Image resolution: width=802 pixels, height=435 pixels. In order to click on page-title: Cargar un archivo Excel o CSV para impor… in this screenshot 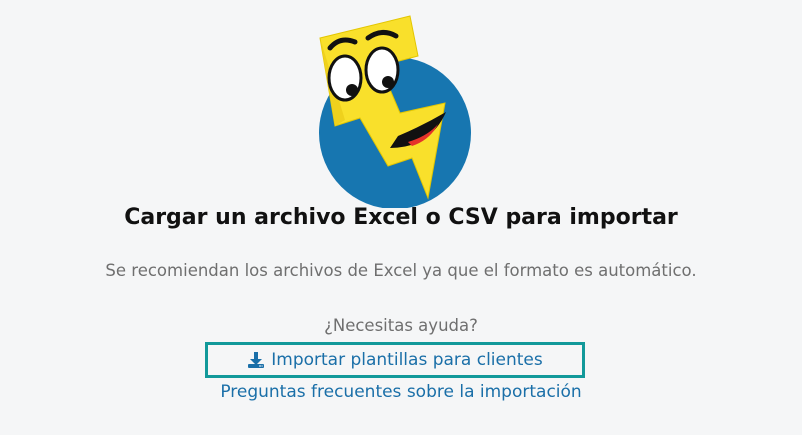, I will do `click(401, 217)`.